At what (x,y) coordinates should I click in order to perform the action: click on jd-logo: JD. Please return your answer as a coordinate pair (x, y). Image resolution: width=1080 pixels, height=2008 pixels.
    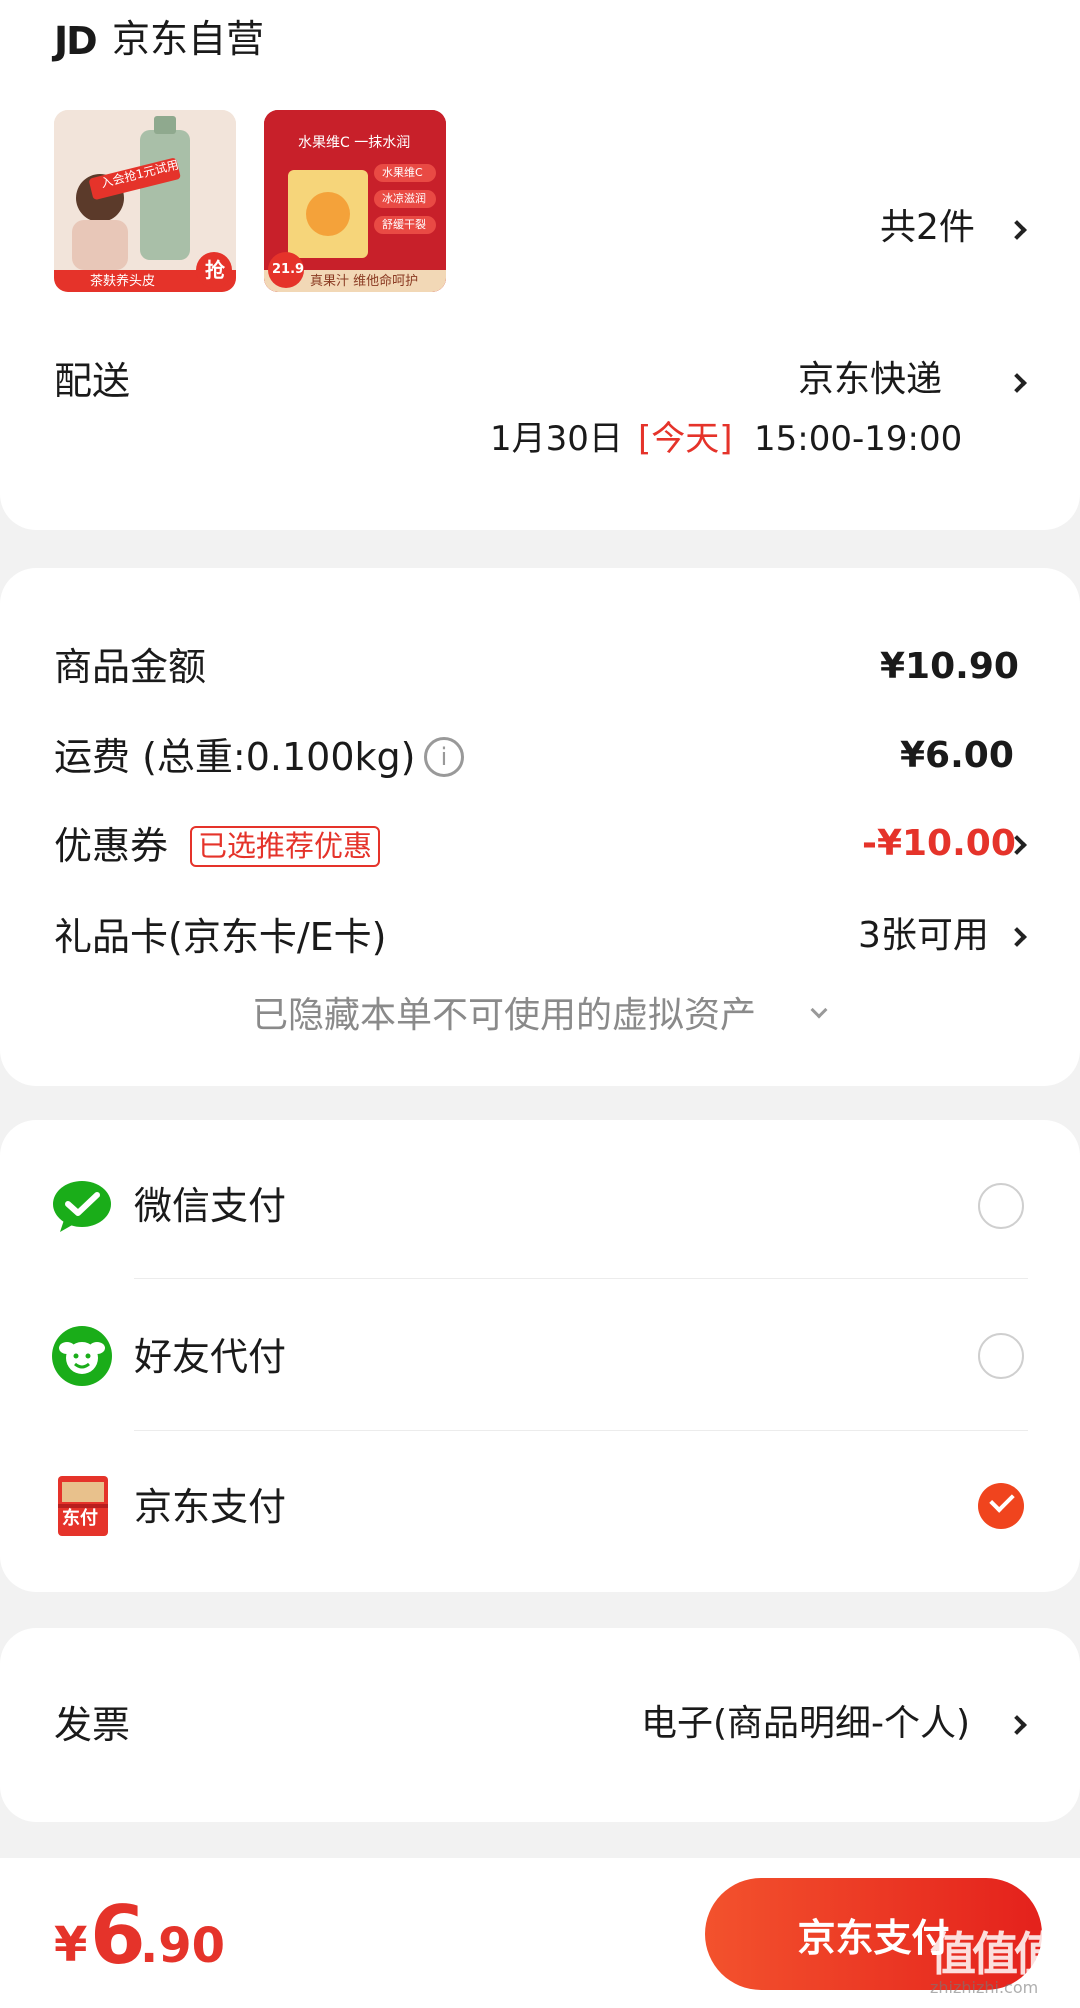
    Looking at the image, I should click on (76, 41).